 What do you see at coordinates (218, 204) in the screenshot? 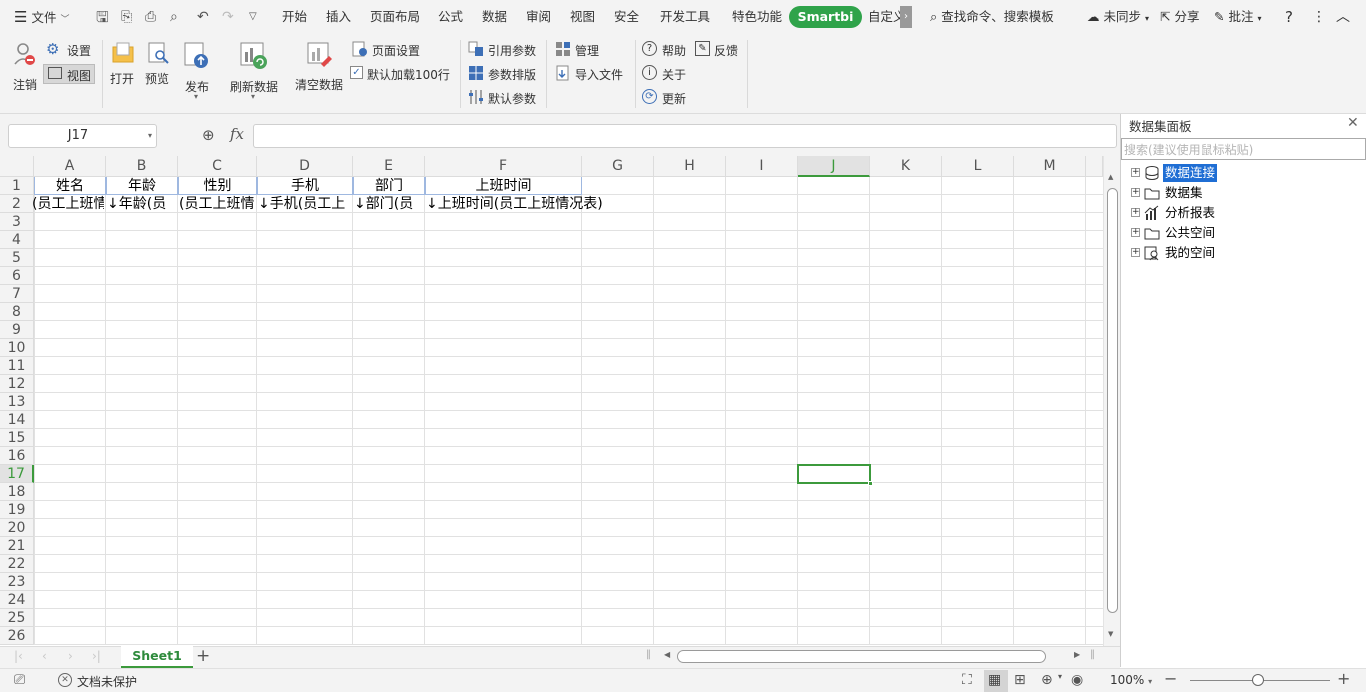
I see `cell-c2: (员工上班情` at bounding box center [218, 204].